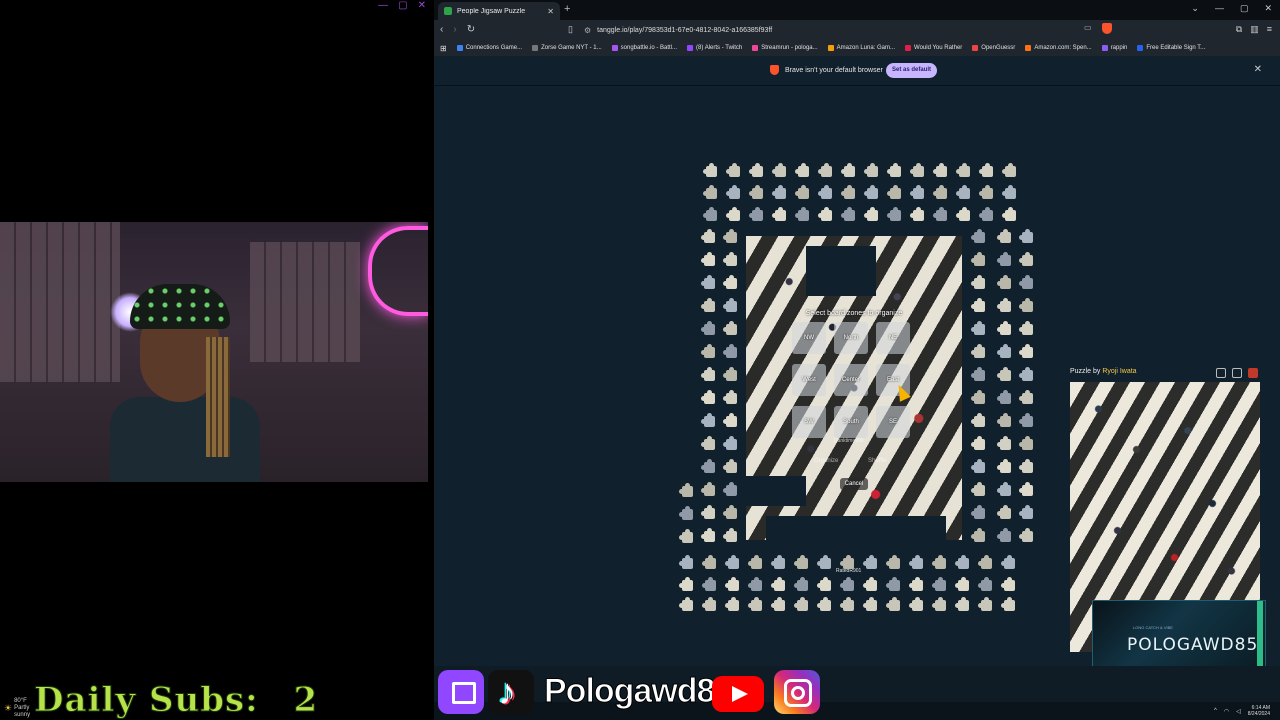 This screenshot has width=1280, height=720. I want to click on cancel-button: Cancel, so click(854, 484).